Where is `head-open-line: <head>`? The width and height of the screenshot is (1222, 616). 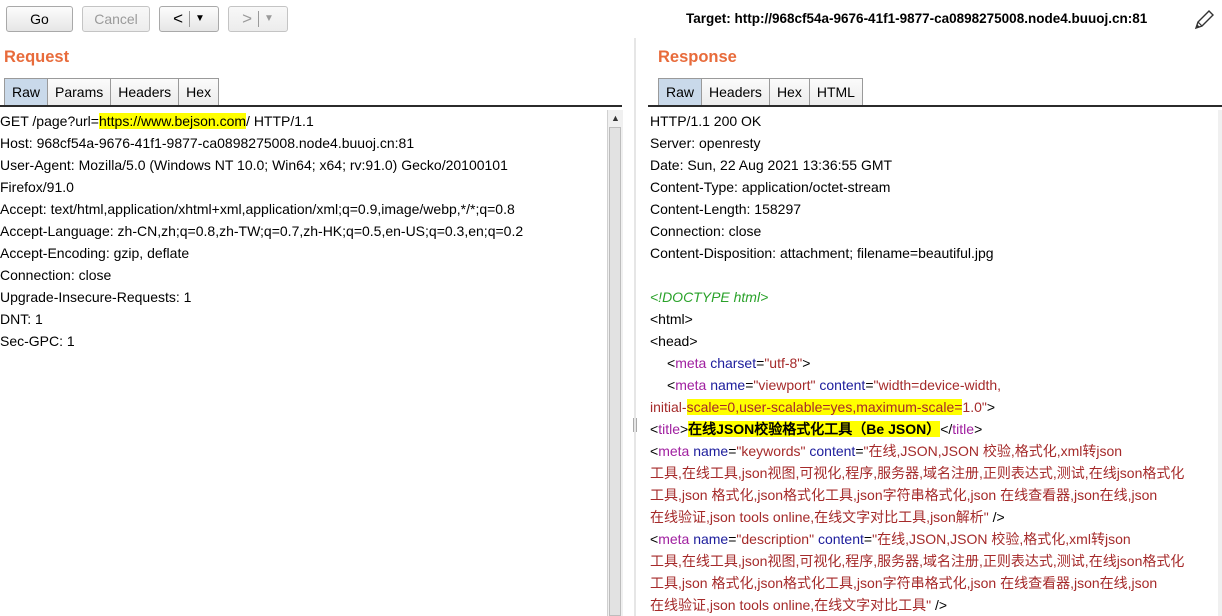
head-open-line: <head> is located at coordinates (934, 341).